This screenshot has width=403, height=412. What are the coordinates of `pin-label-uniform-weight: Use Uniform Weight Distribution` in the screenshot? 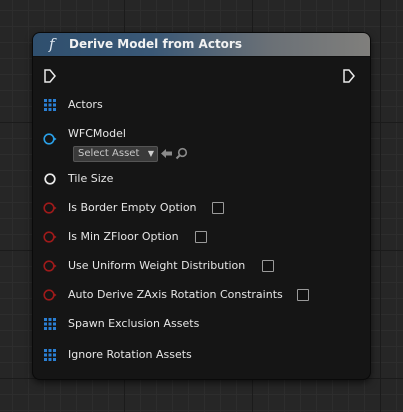 It's located at (157, 265).